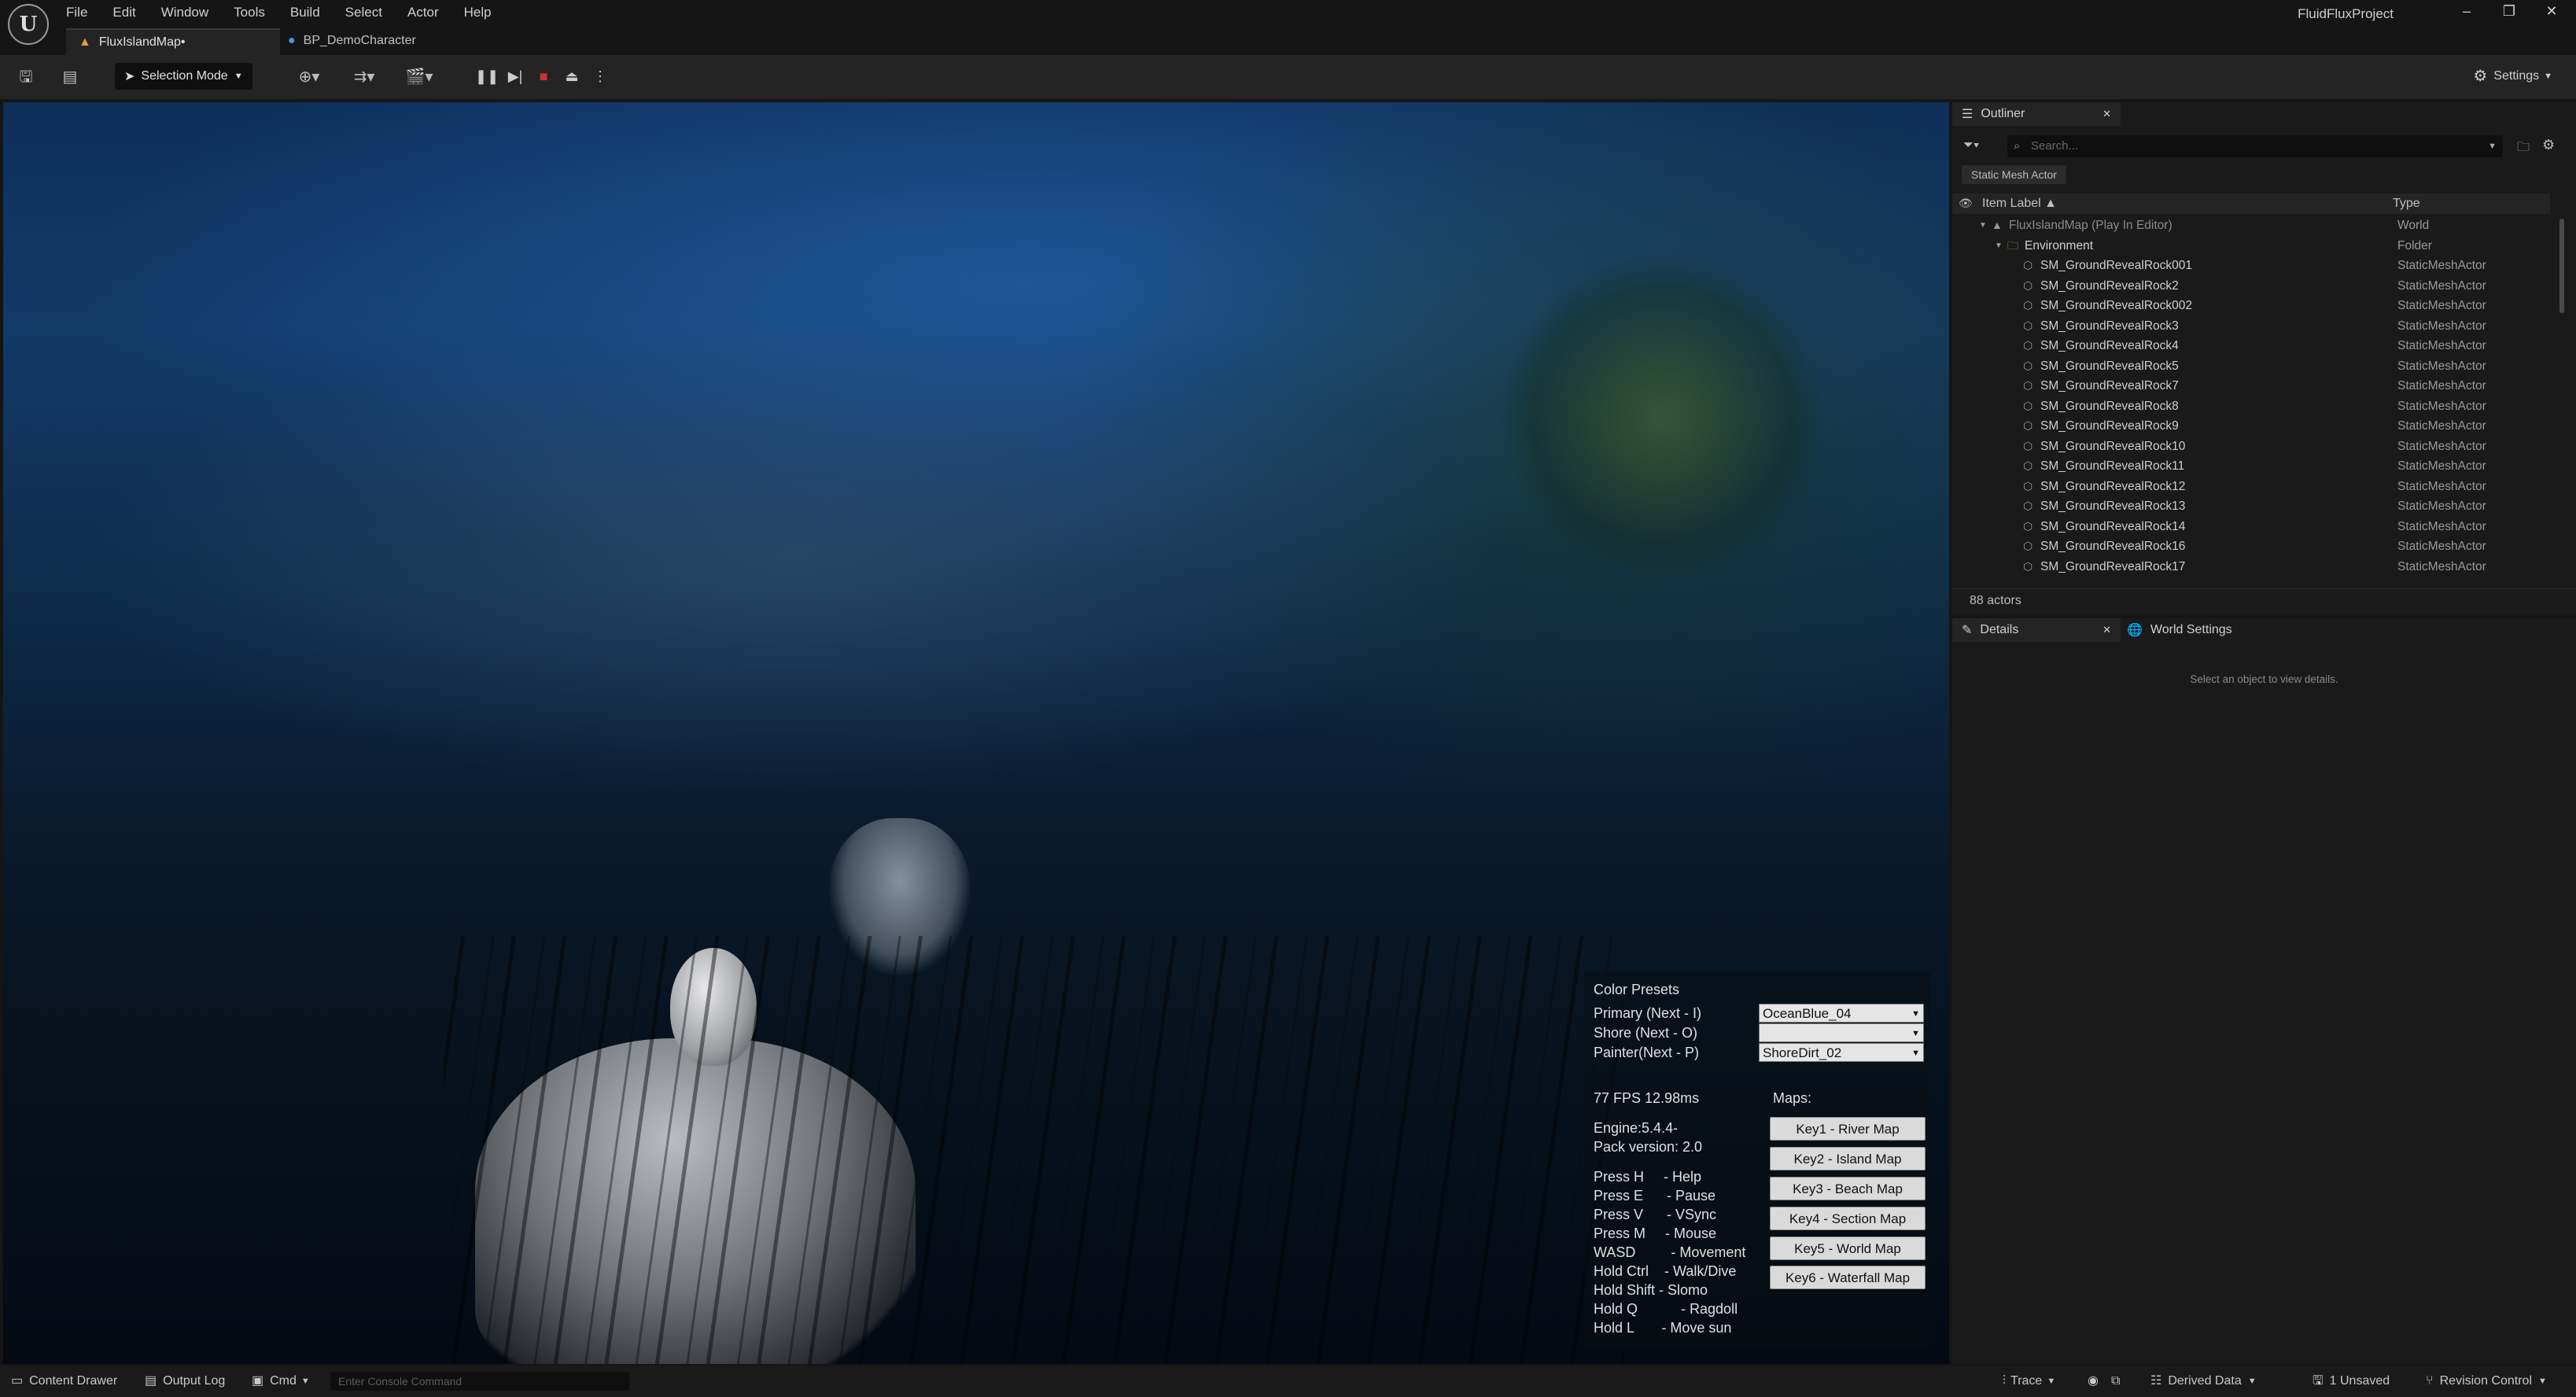  I want to click on row-label: SM_GroundRevealRock10, so click(2113, 446).